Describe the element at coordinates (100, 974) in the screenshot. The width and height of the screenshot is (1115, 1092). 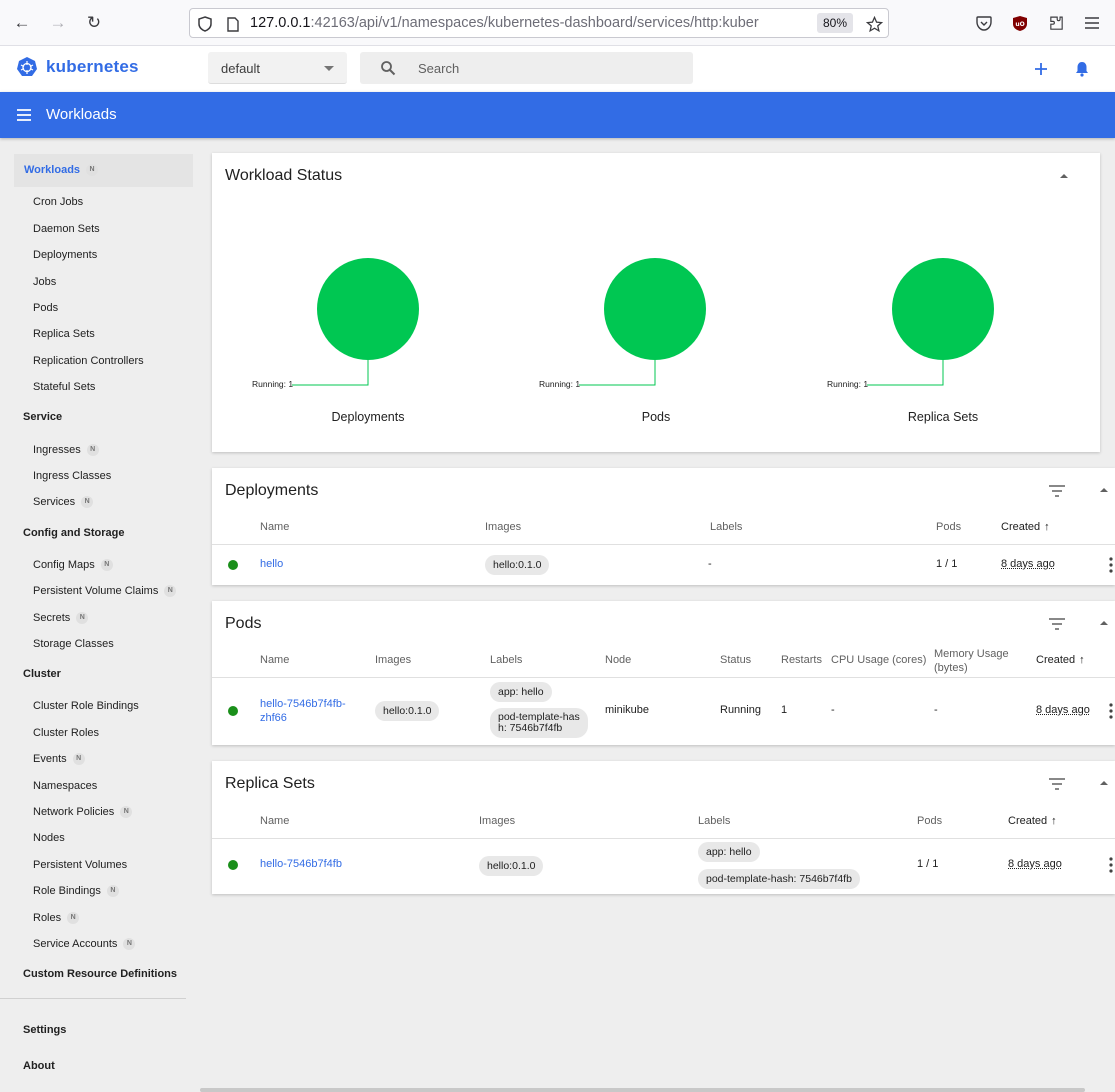
I see `sidebar-item-crd: Custom Resource Definitions` at that location.